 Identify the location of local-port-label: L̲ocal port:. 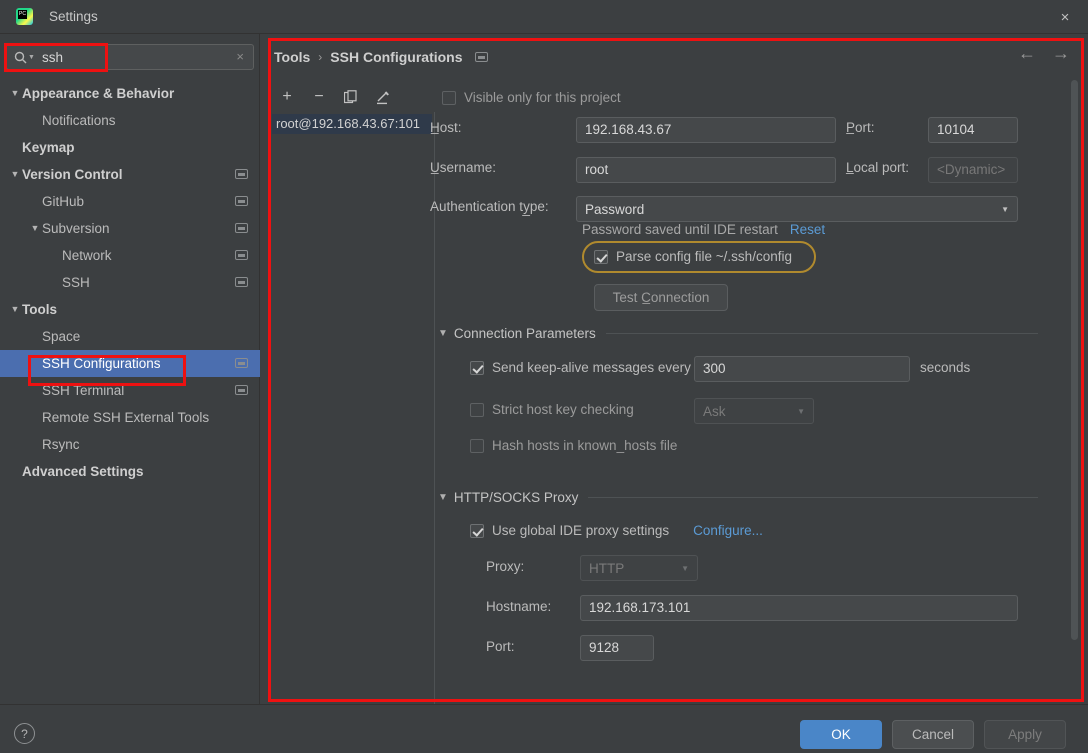
(878, 167).